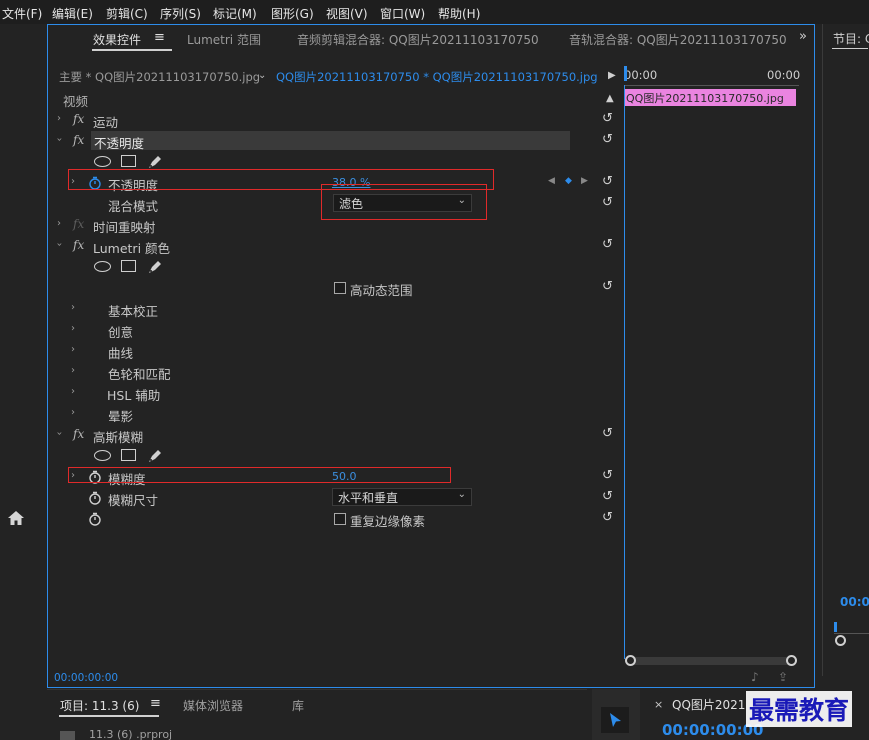 Image resolution: width=869 pixels, height=740 pixels. Describe the element at coordinates (584, 181) in the screenshot. I see `next-keyframe-icon: ▶` at that location.